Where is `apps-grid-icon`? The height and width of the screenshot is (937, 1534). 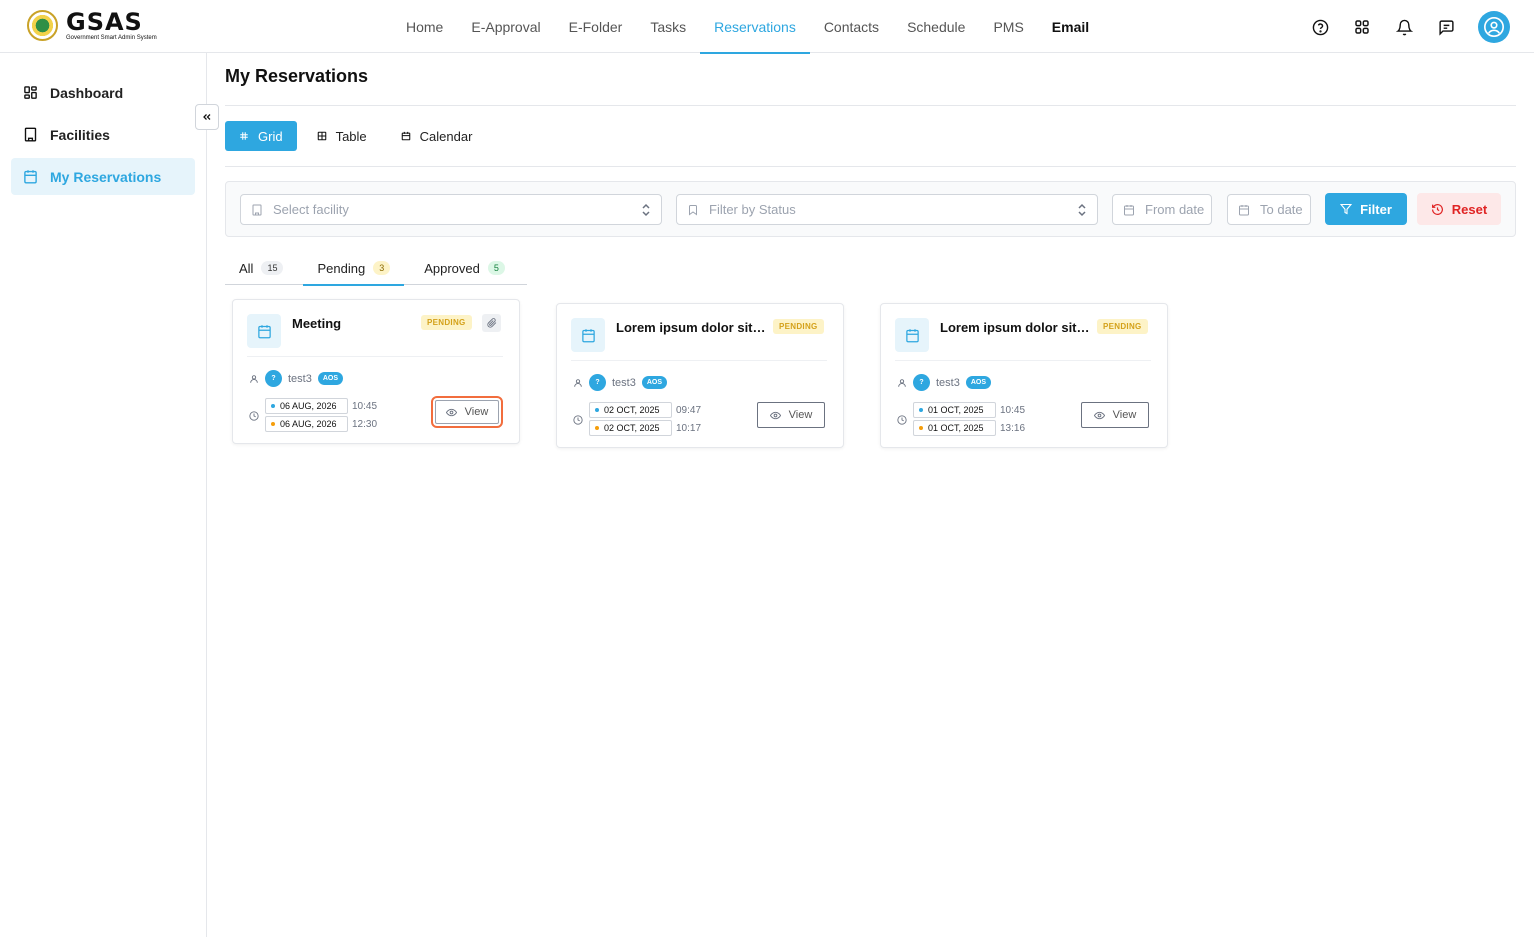
apps-grid-icon is located at coordinates (1362, 27).